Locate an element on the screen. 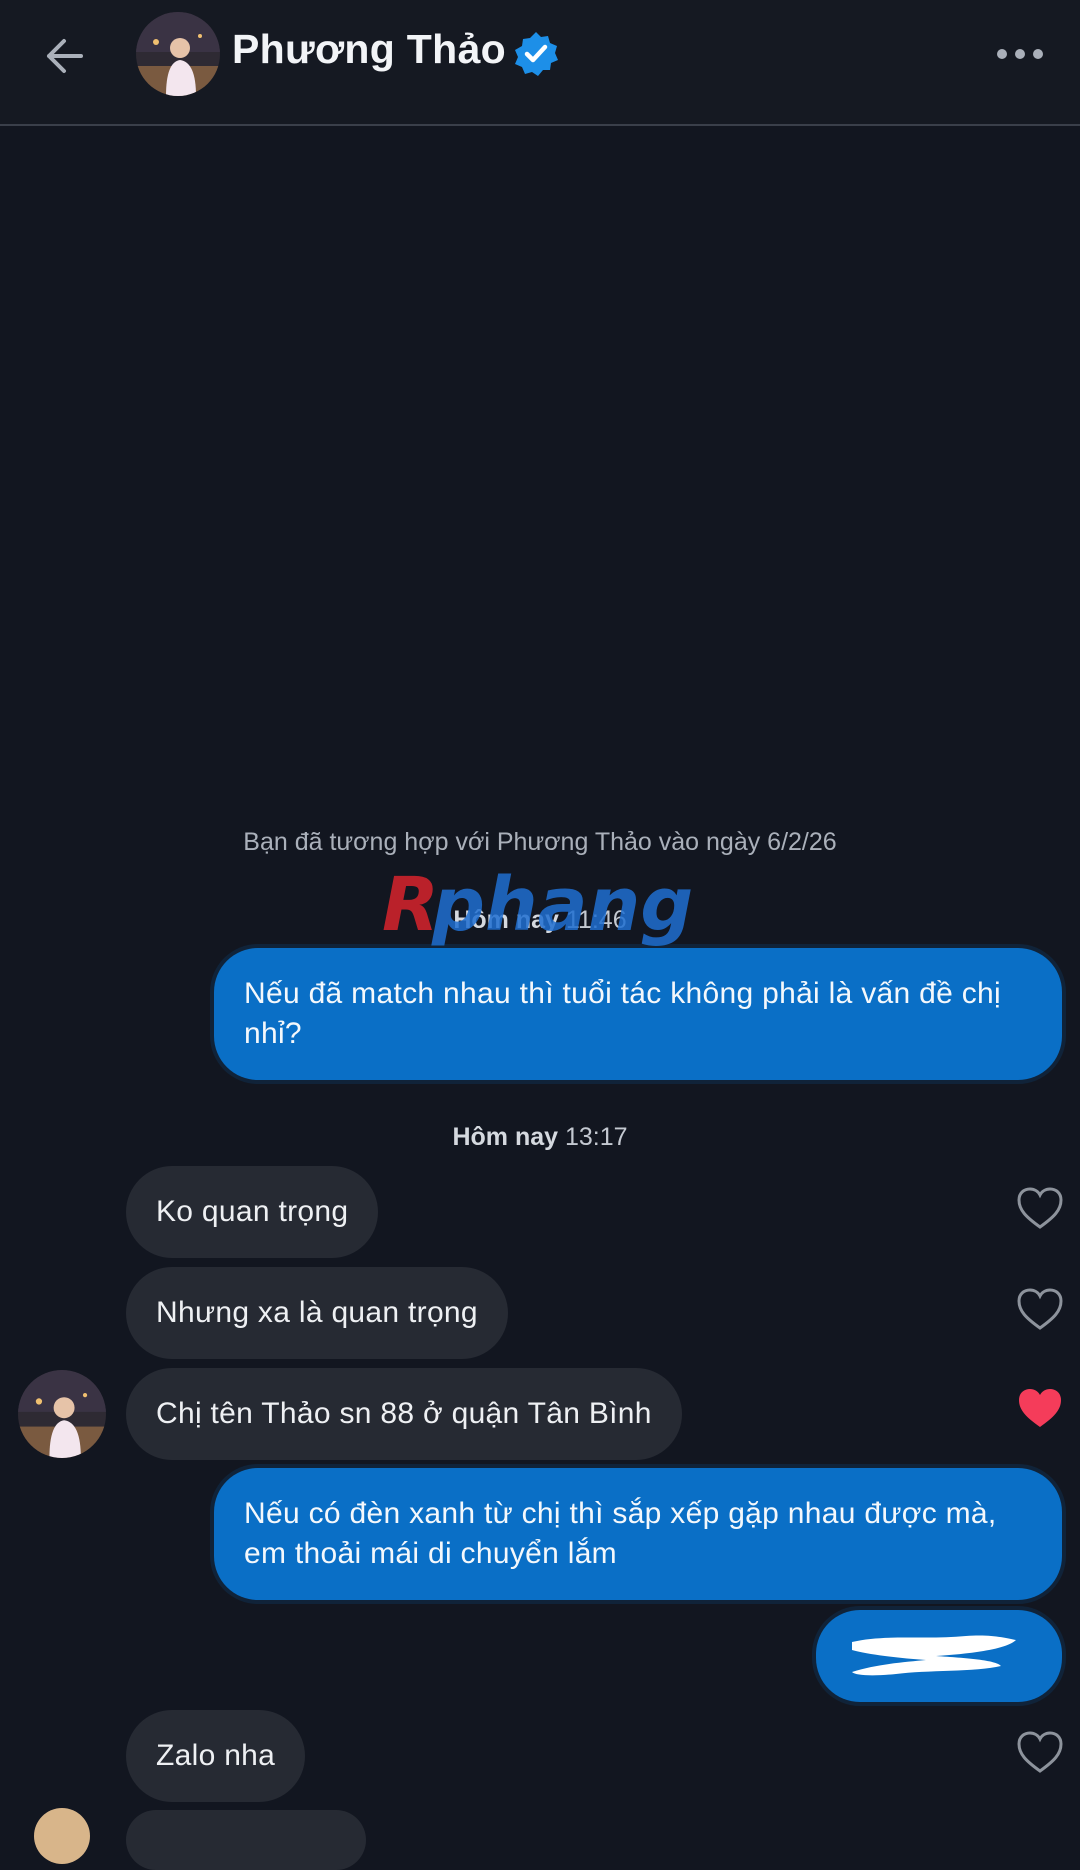 Image resolution: width=1080 pixels, height=1870 pixels. redaction-scribble is located at coordinates (934, 1655).